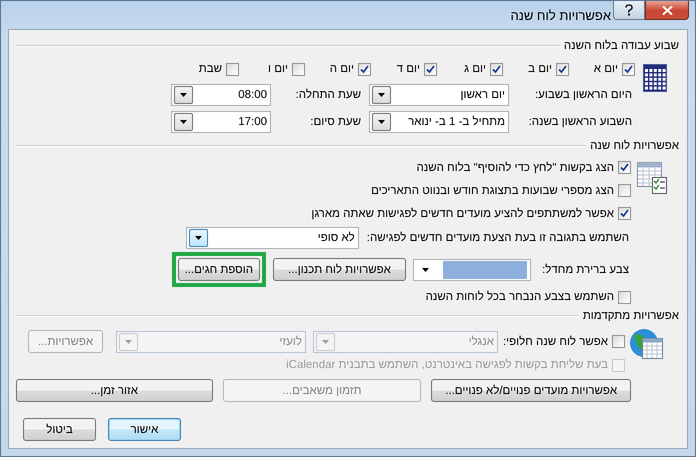 The image size is (696, 457). Describe the element at coordinates (652, 178) in the screenshot. I see `calendar-checklist-icon` at that location.